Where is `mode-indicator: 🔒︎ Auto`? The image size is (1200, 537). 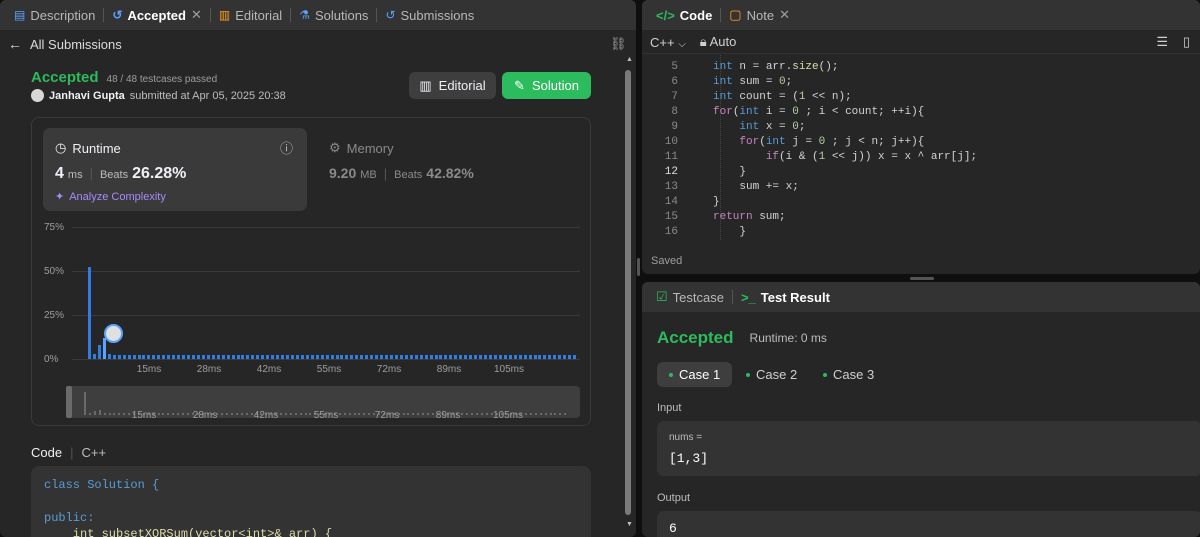
mode-indicator: 🔒︎ Auto is located at coordinates (718, 42).